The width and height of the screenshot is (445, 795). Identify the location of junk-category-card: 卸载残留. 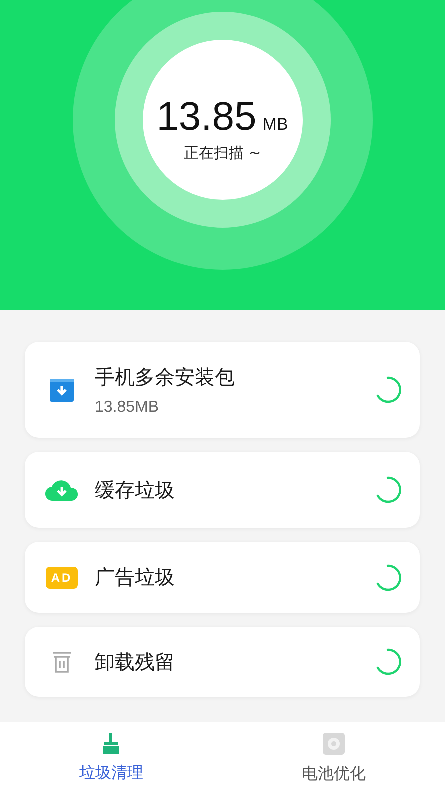
(222, 662).